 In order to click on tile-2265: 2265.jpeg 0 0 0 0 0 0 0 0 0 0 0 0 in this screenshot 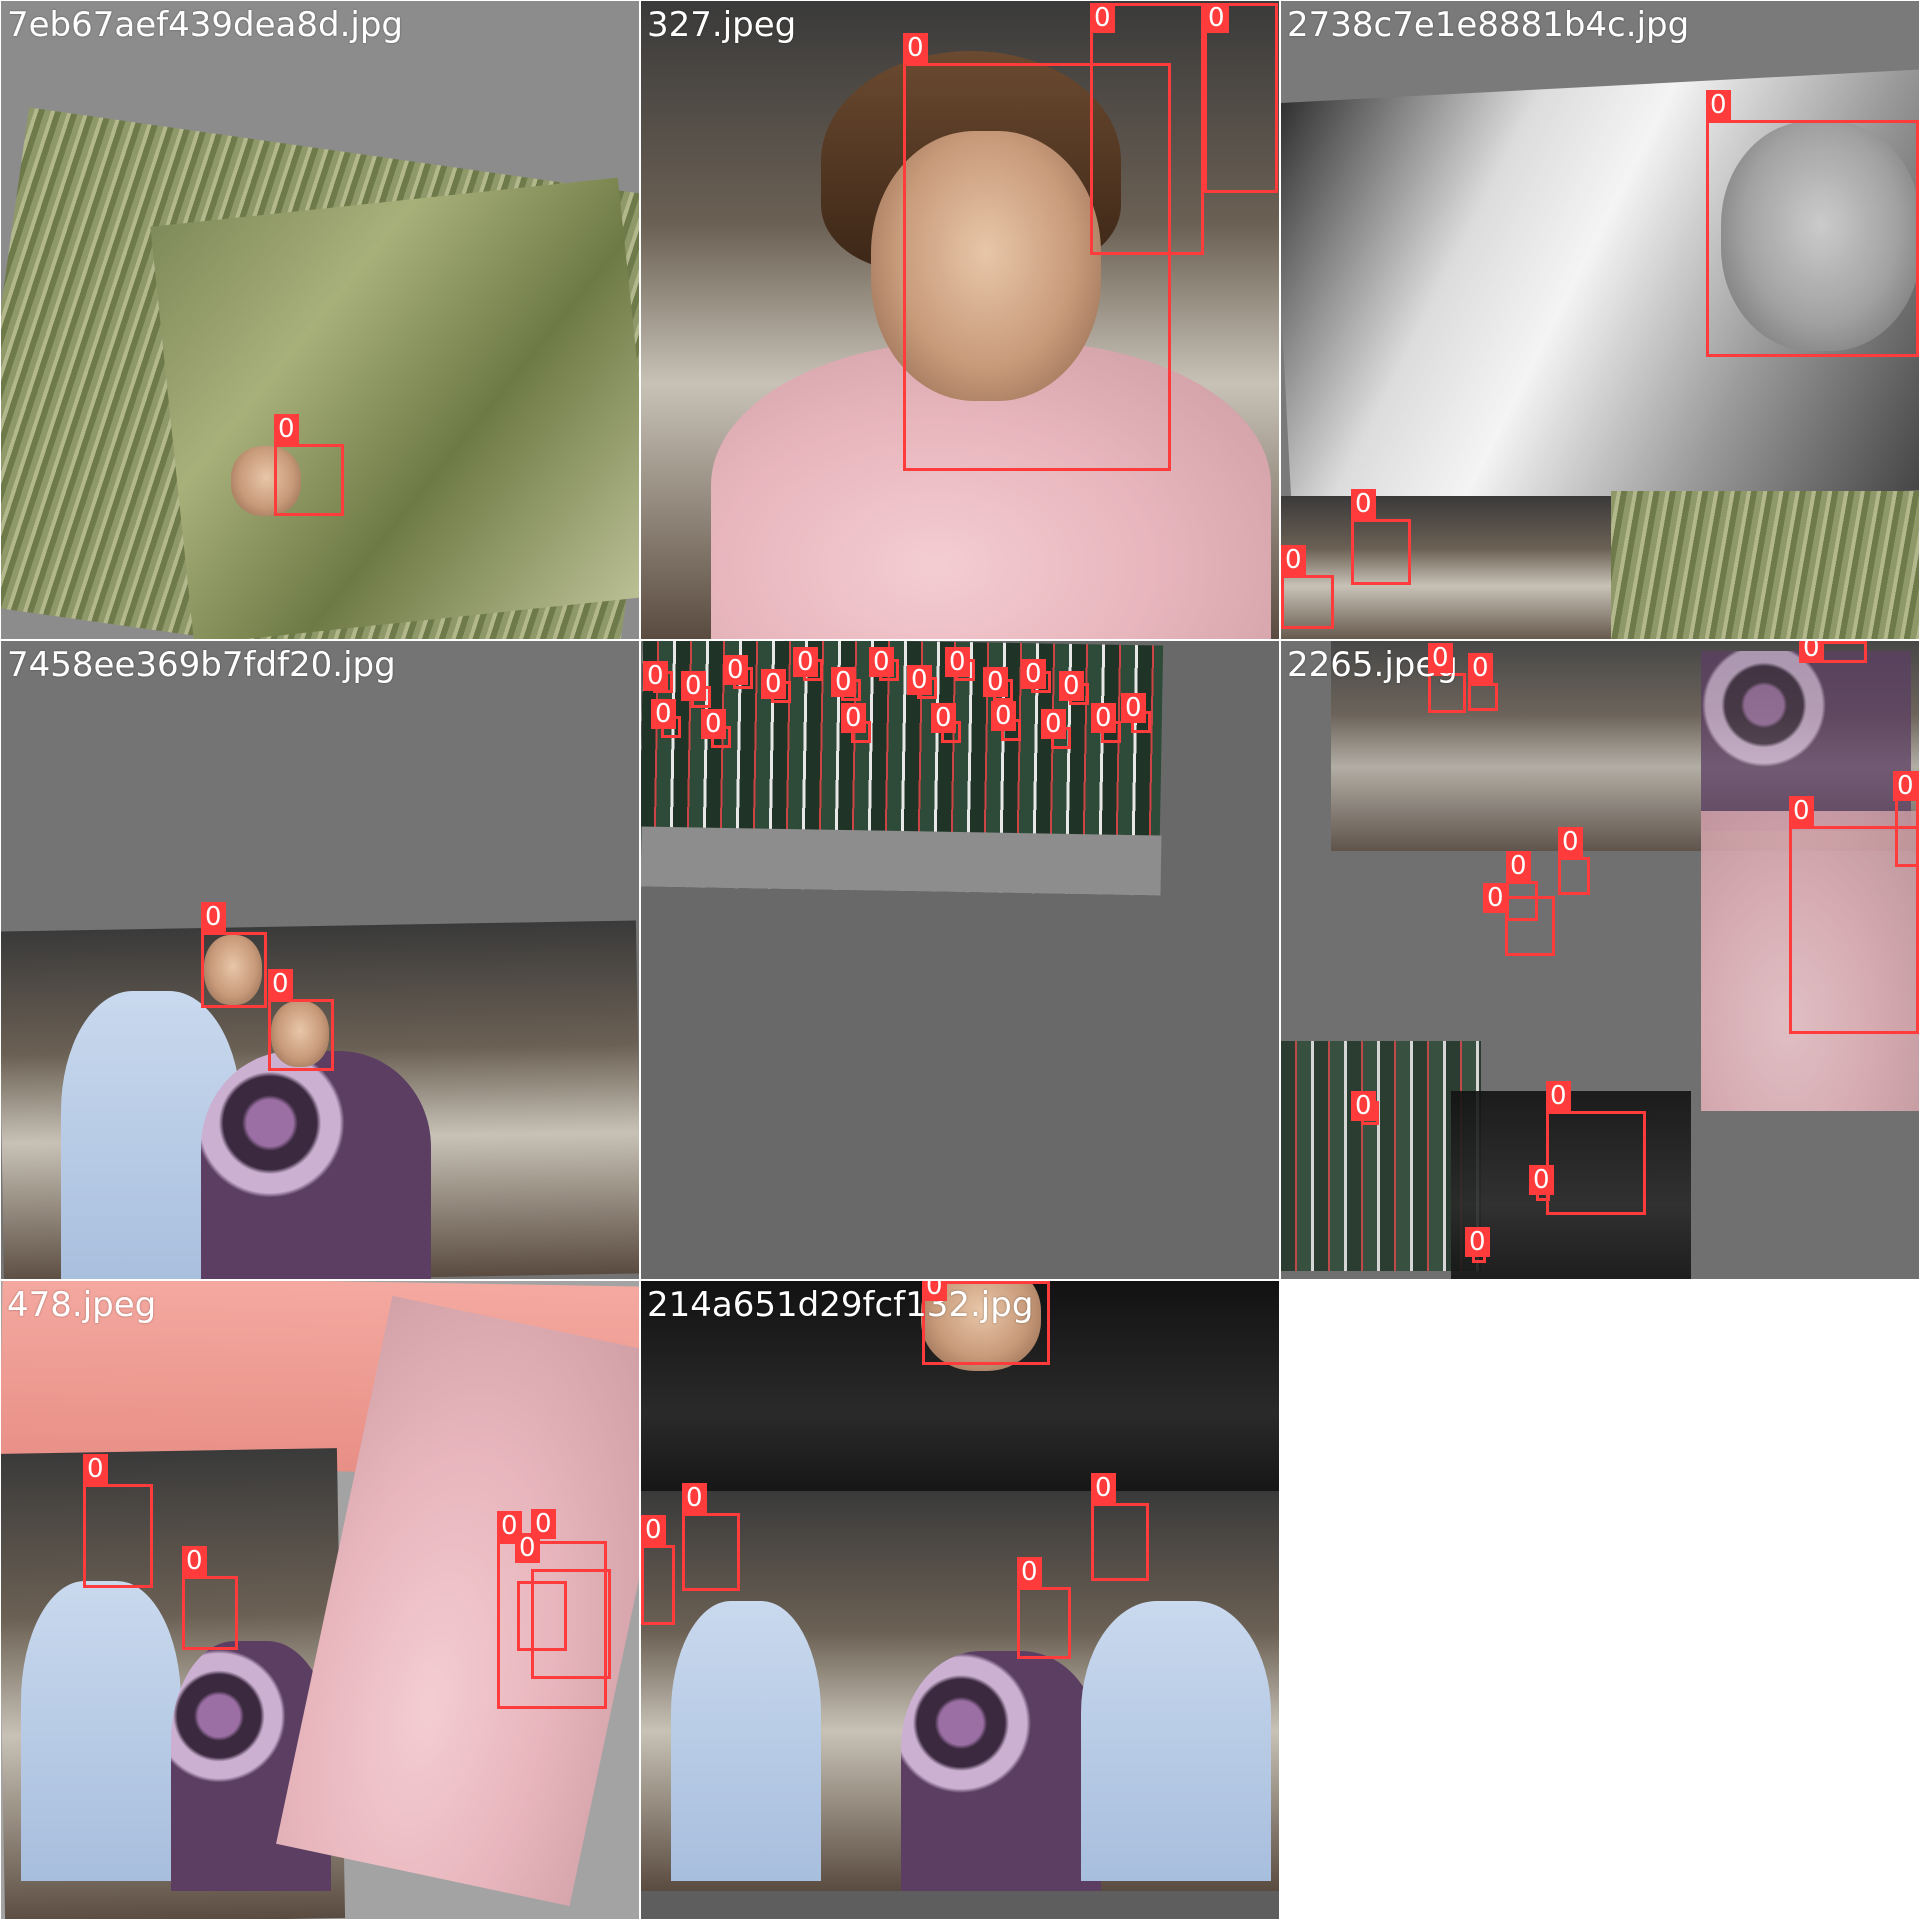, I will do `click(1600, 960)`.